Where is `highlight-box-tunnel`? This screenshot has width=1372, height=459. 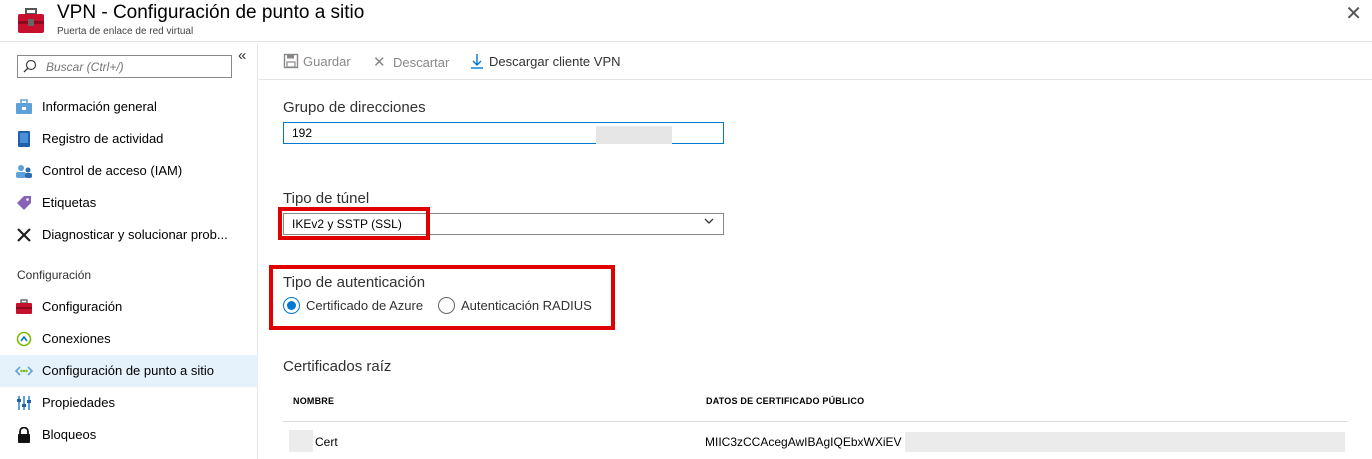
highlight-box-tunnel is located at coordinates (354, 223).